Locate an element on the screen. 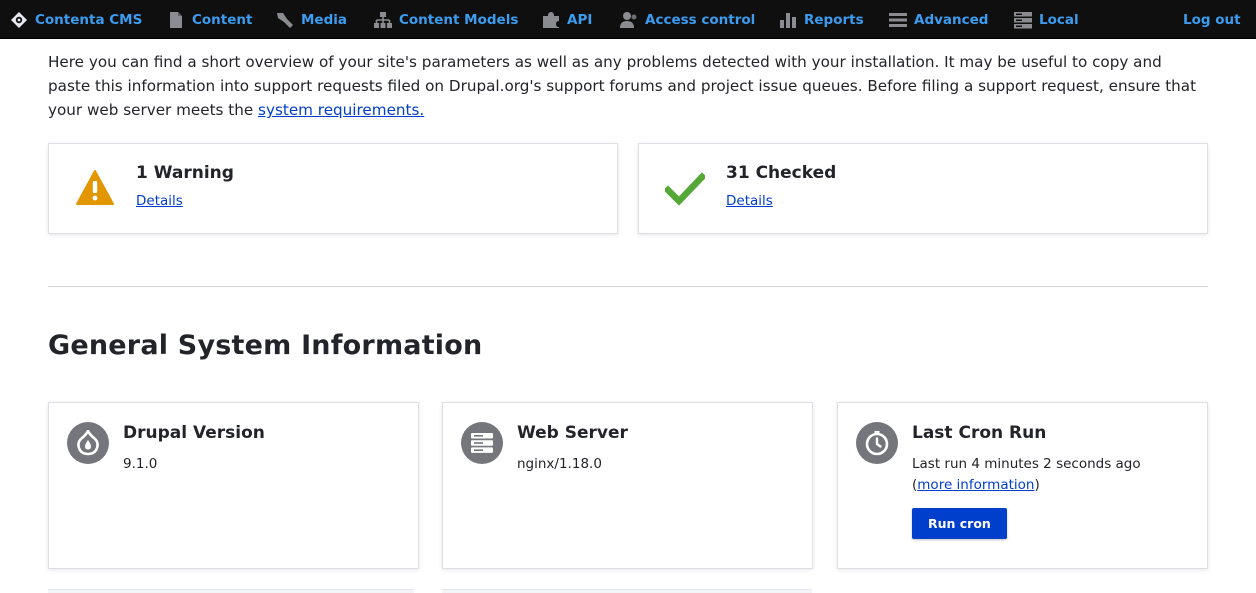 The image size is (1256, 593). toolbar-item-advanced: Advanced is located at coordinates (938, 19).